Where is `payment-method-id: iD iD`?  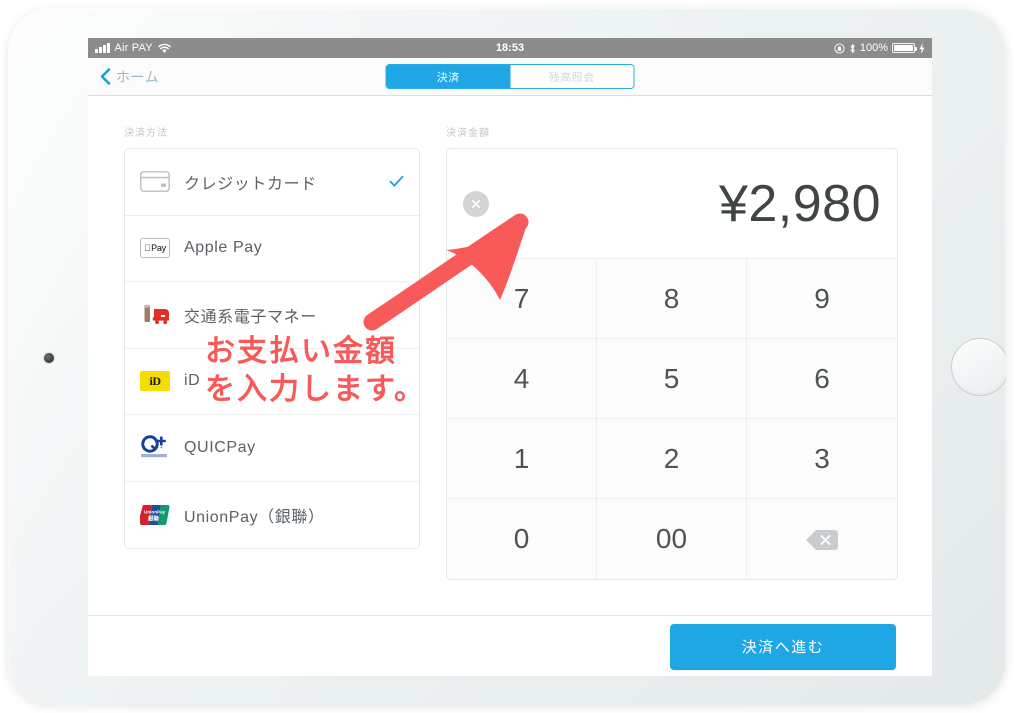 payment-method-id: iD iD is located at coordinates (272, 382).